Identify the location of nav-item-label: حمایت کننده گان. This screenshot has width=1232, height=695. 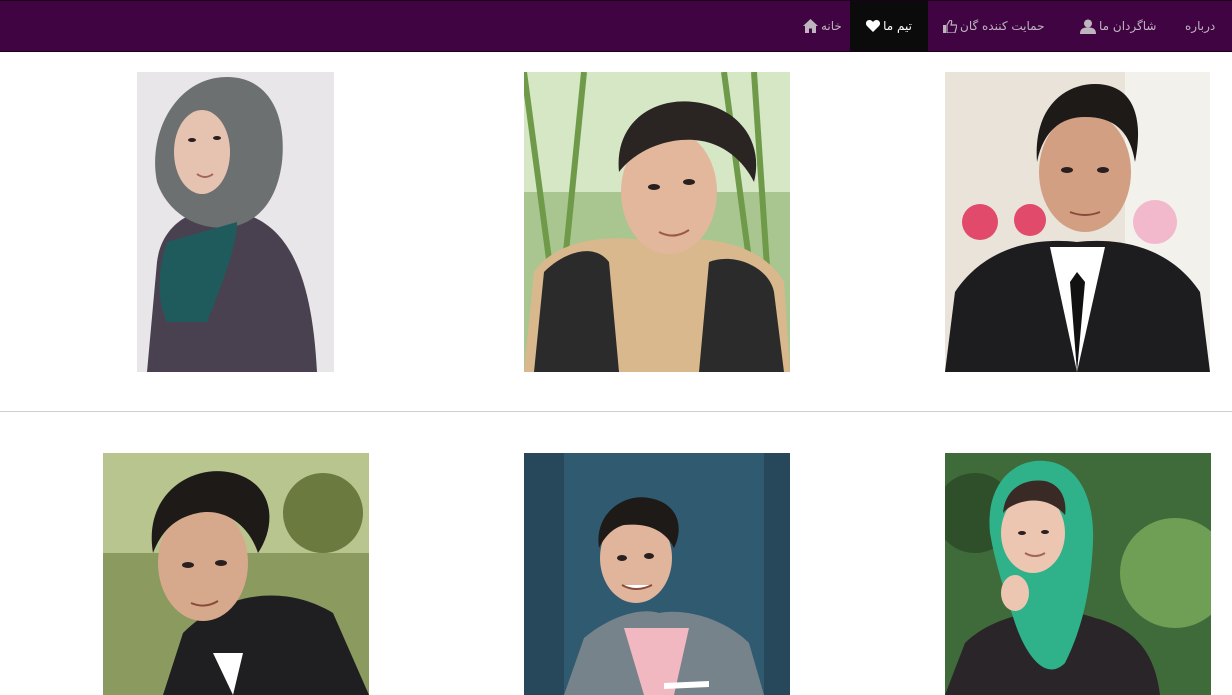
(1002, 26).